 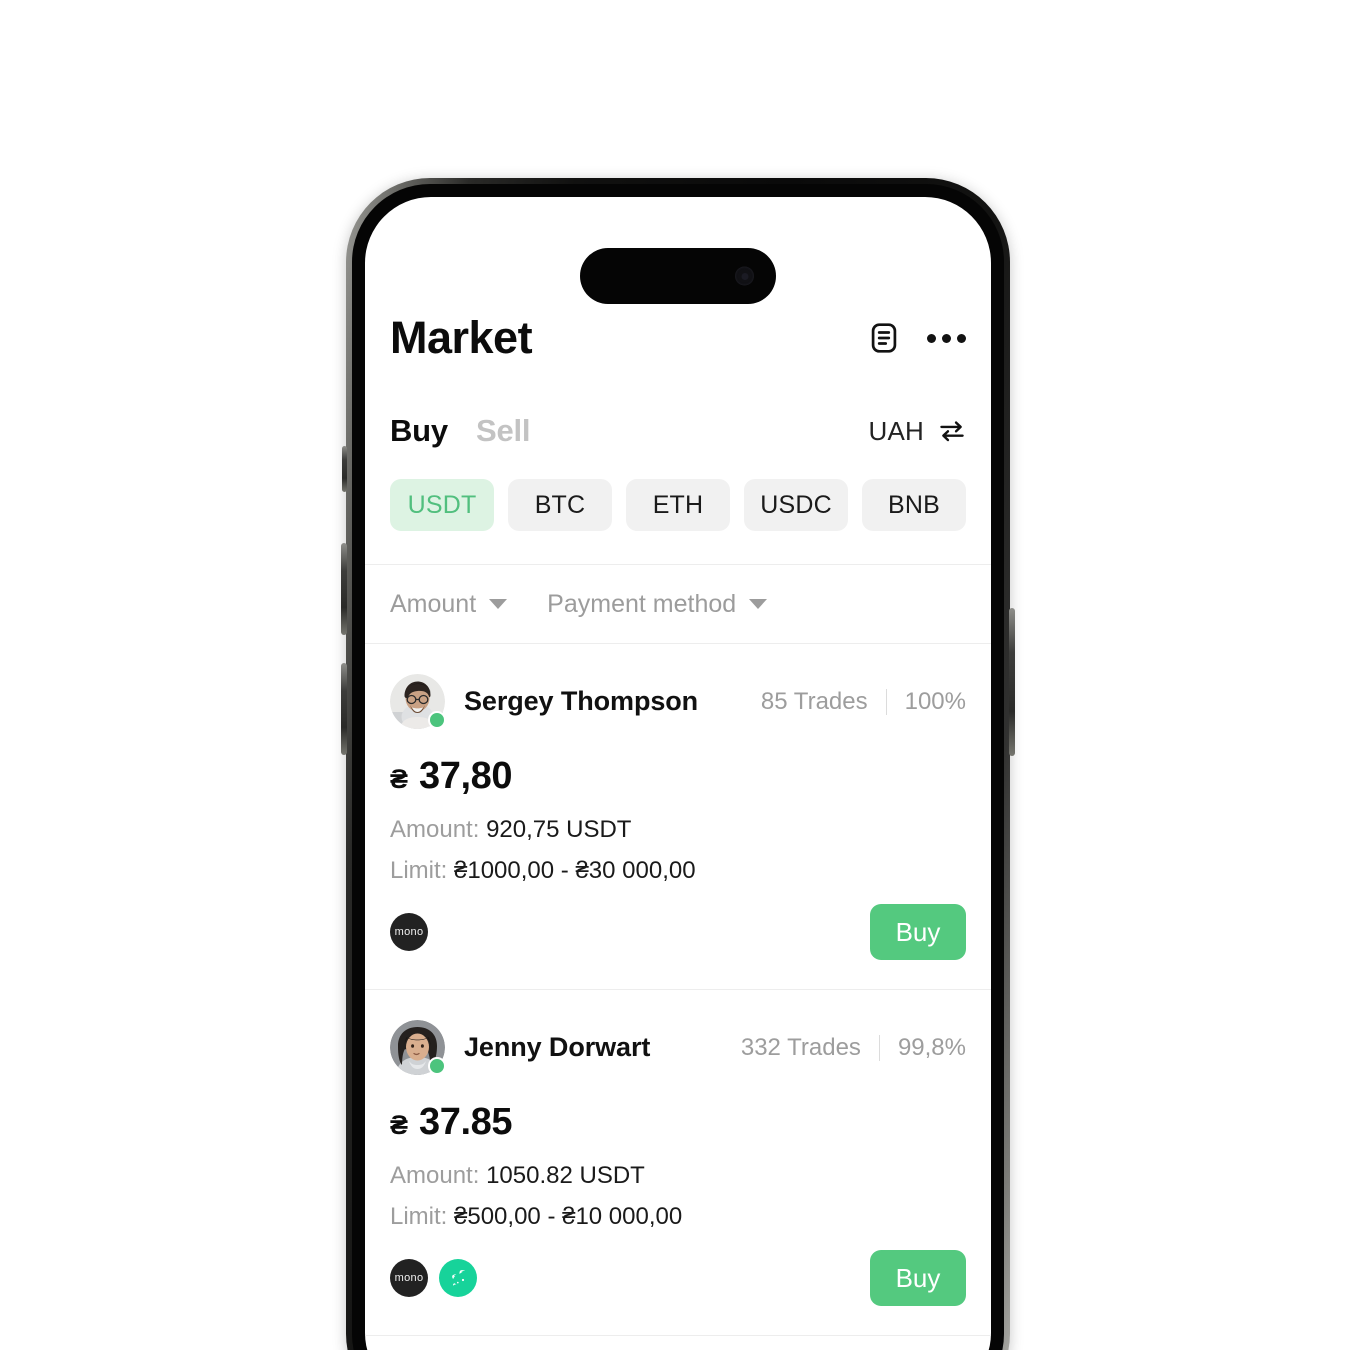 I want to click on limit-value: ₴500,00 - ₴10 000,00, so click(x=568, y=1216).